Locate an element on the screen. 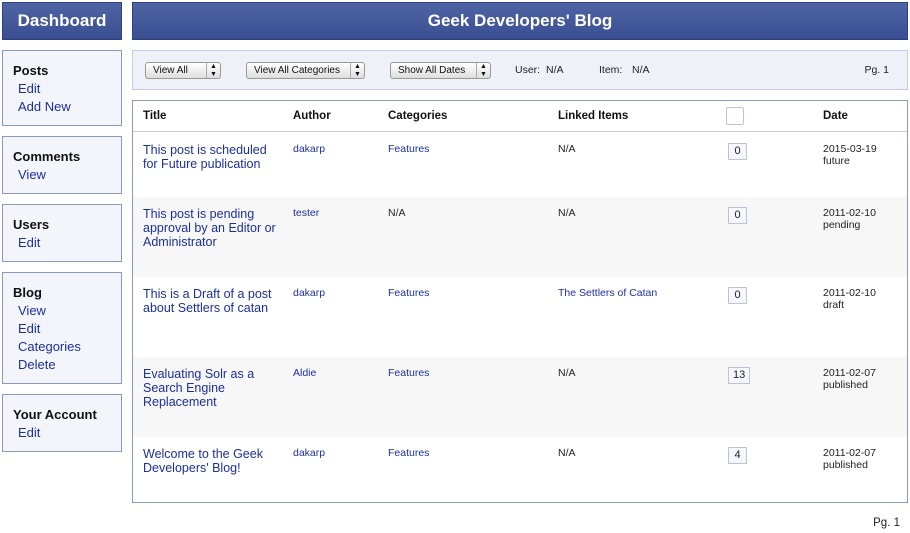  comment-count-badge: 13 is located at coordinates (739, 375).